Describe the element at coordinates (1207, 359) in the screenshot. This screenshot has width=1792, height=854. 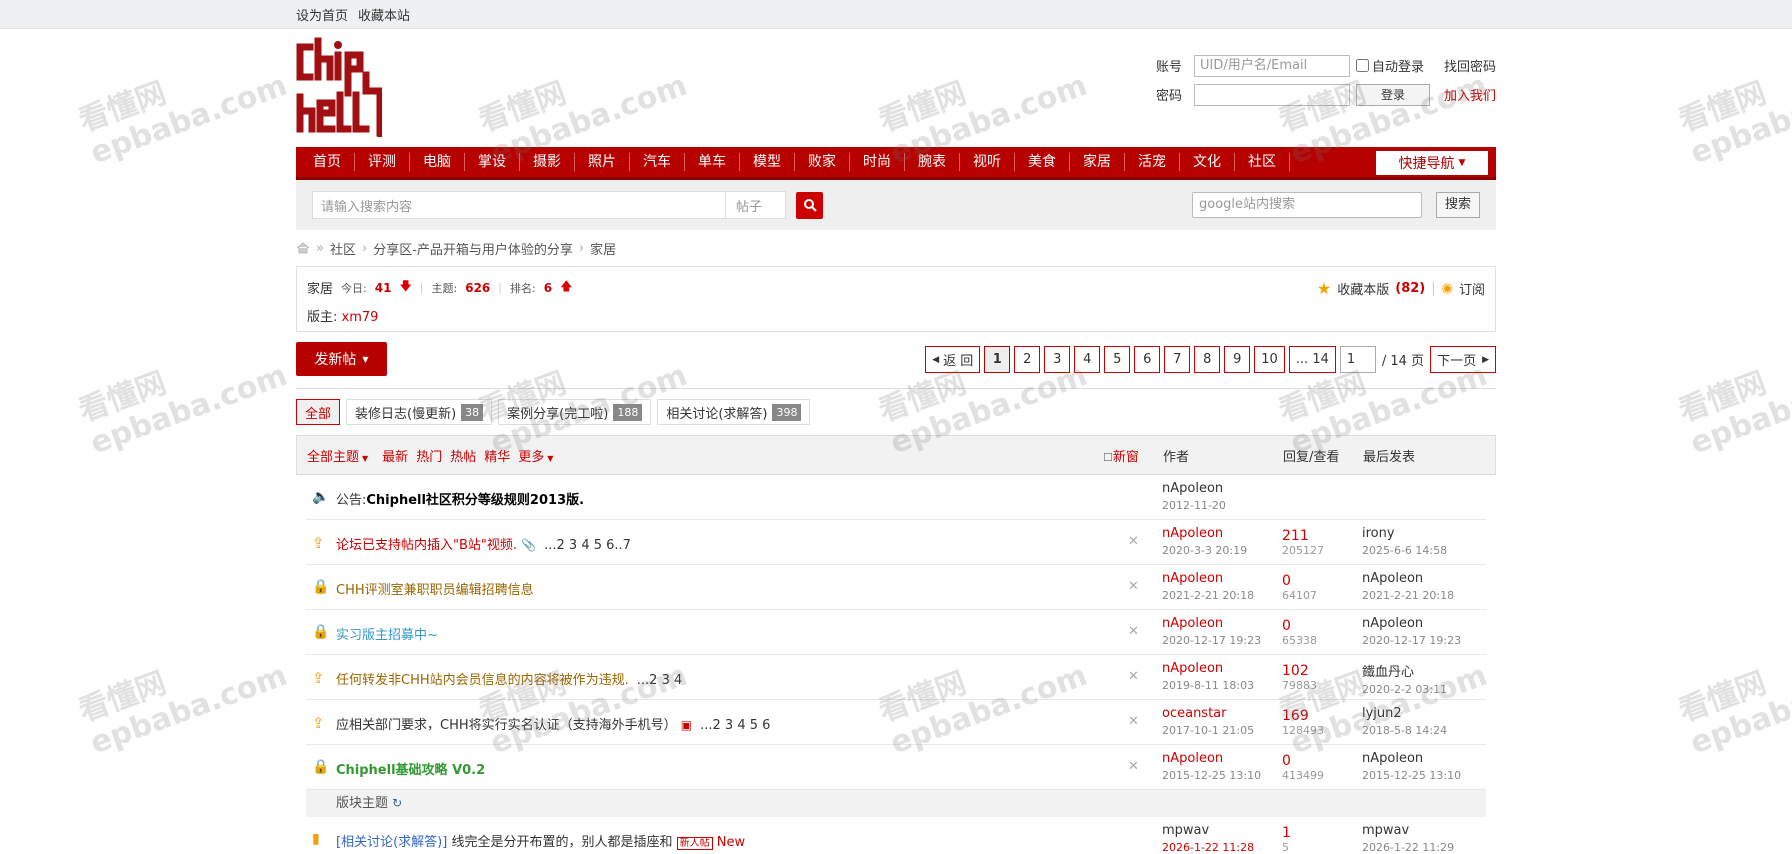
I see `pager-page-8: 8` at that location.